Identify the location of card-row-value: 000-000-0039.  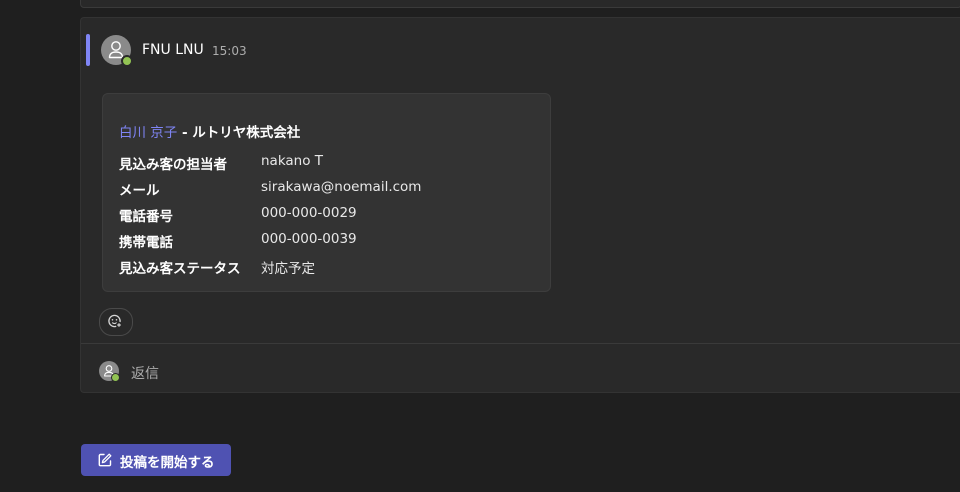
(309, 239).